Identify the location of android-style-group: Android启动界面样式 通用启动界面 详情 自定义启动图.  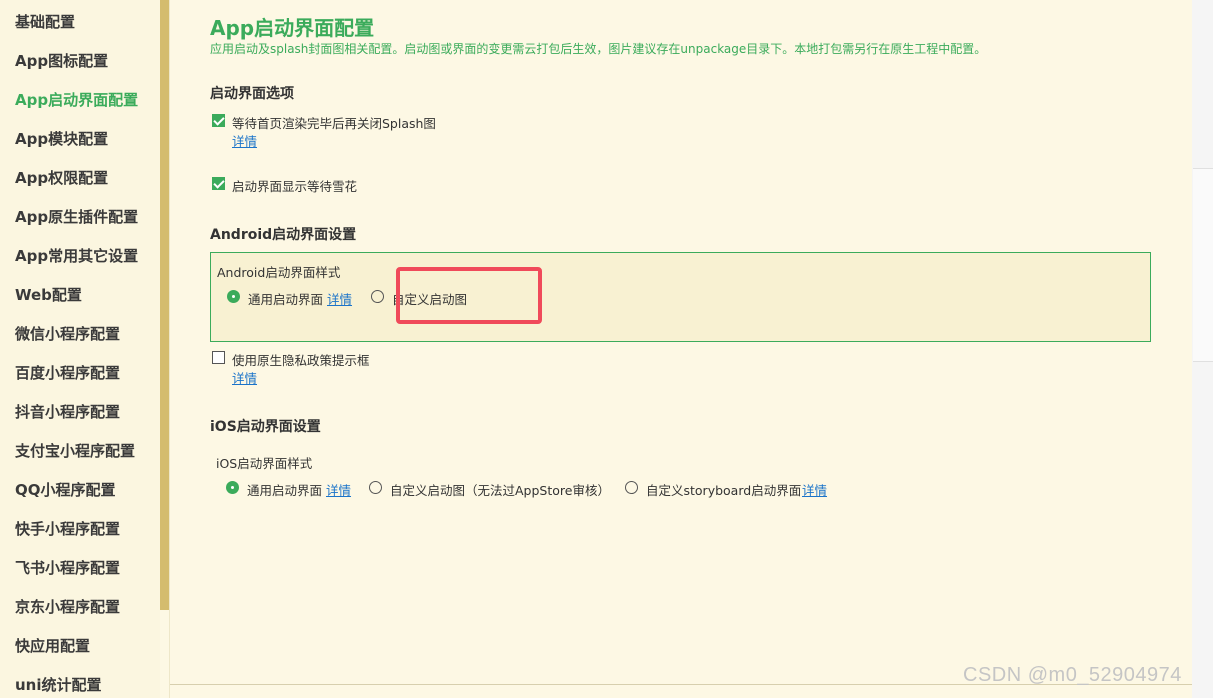
(680, 297).